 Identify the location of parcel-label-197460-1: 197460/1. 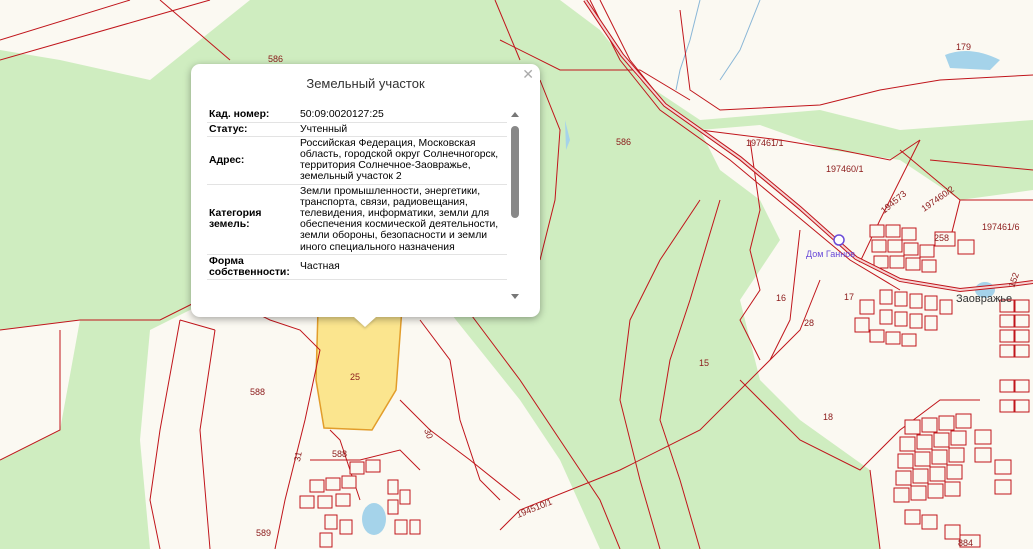
(845, 169).